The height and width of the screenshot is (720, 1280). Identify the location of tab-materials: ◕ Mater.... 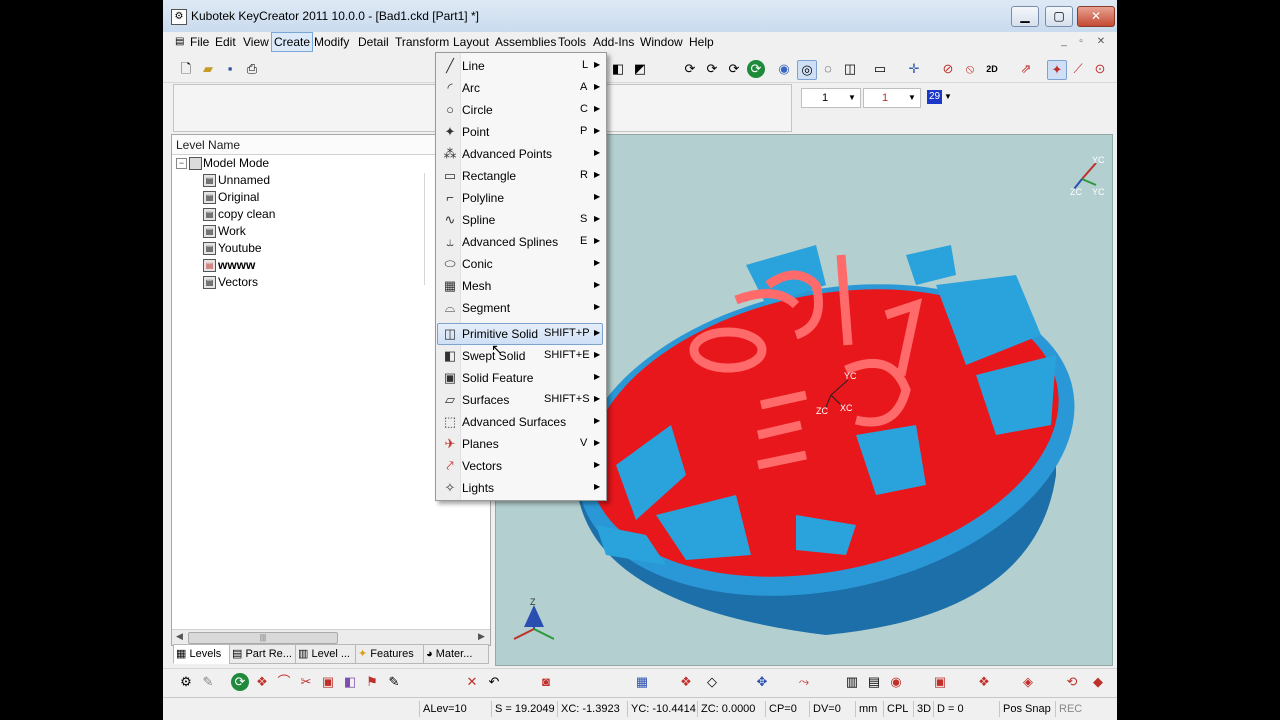
(456, 654).